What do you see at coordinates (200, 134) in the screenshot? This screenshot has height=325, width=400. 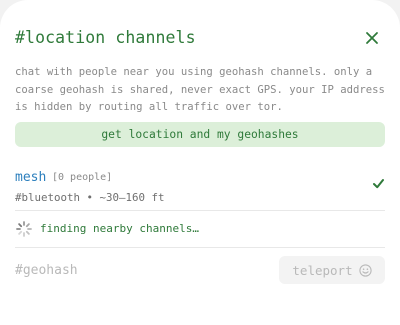 I see `get-location-button: get location and my geohashes` at bounding box center [200, 134].